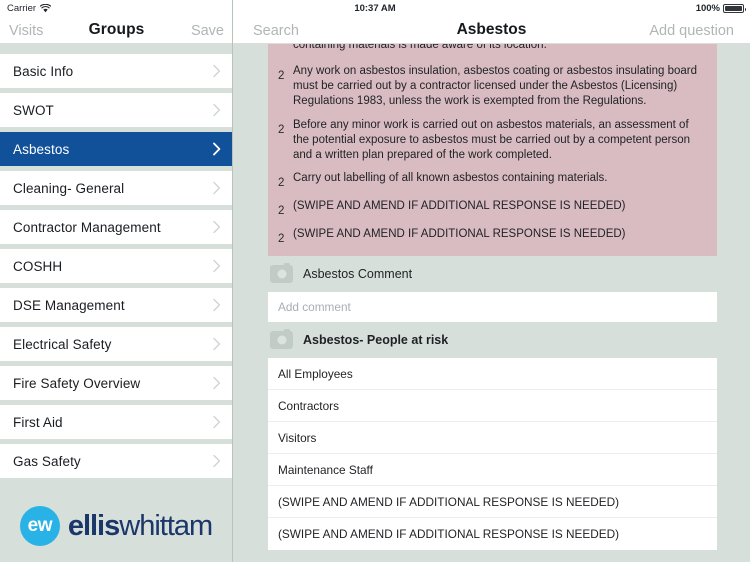 The image size is (750, 562). Describe the element at coordinates (41, 149) in the screenshot. I see `sidebar-item-label: Asbestos` at that location.